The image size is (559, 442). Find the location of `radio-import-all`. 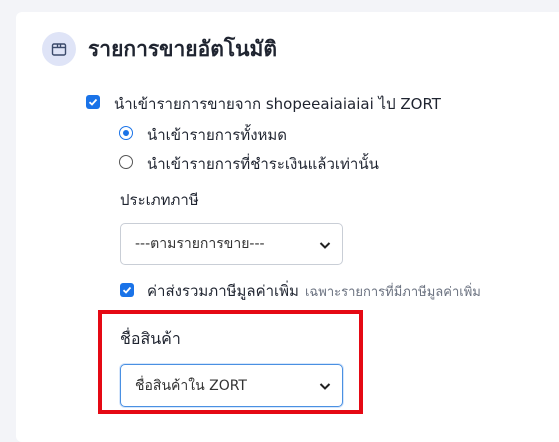

radio-import-all is located at coordinates (126, 133).